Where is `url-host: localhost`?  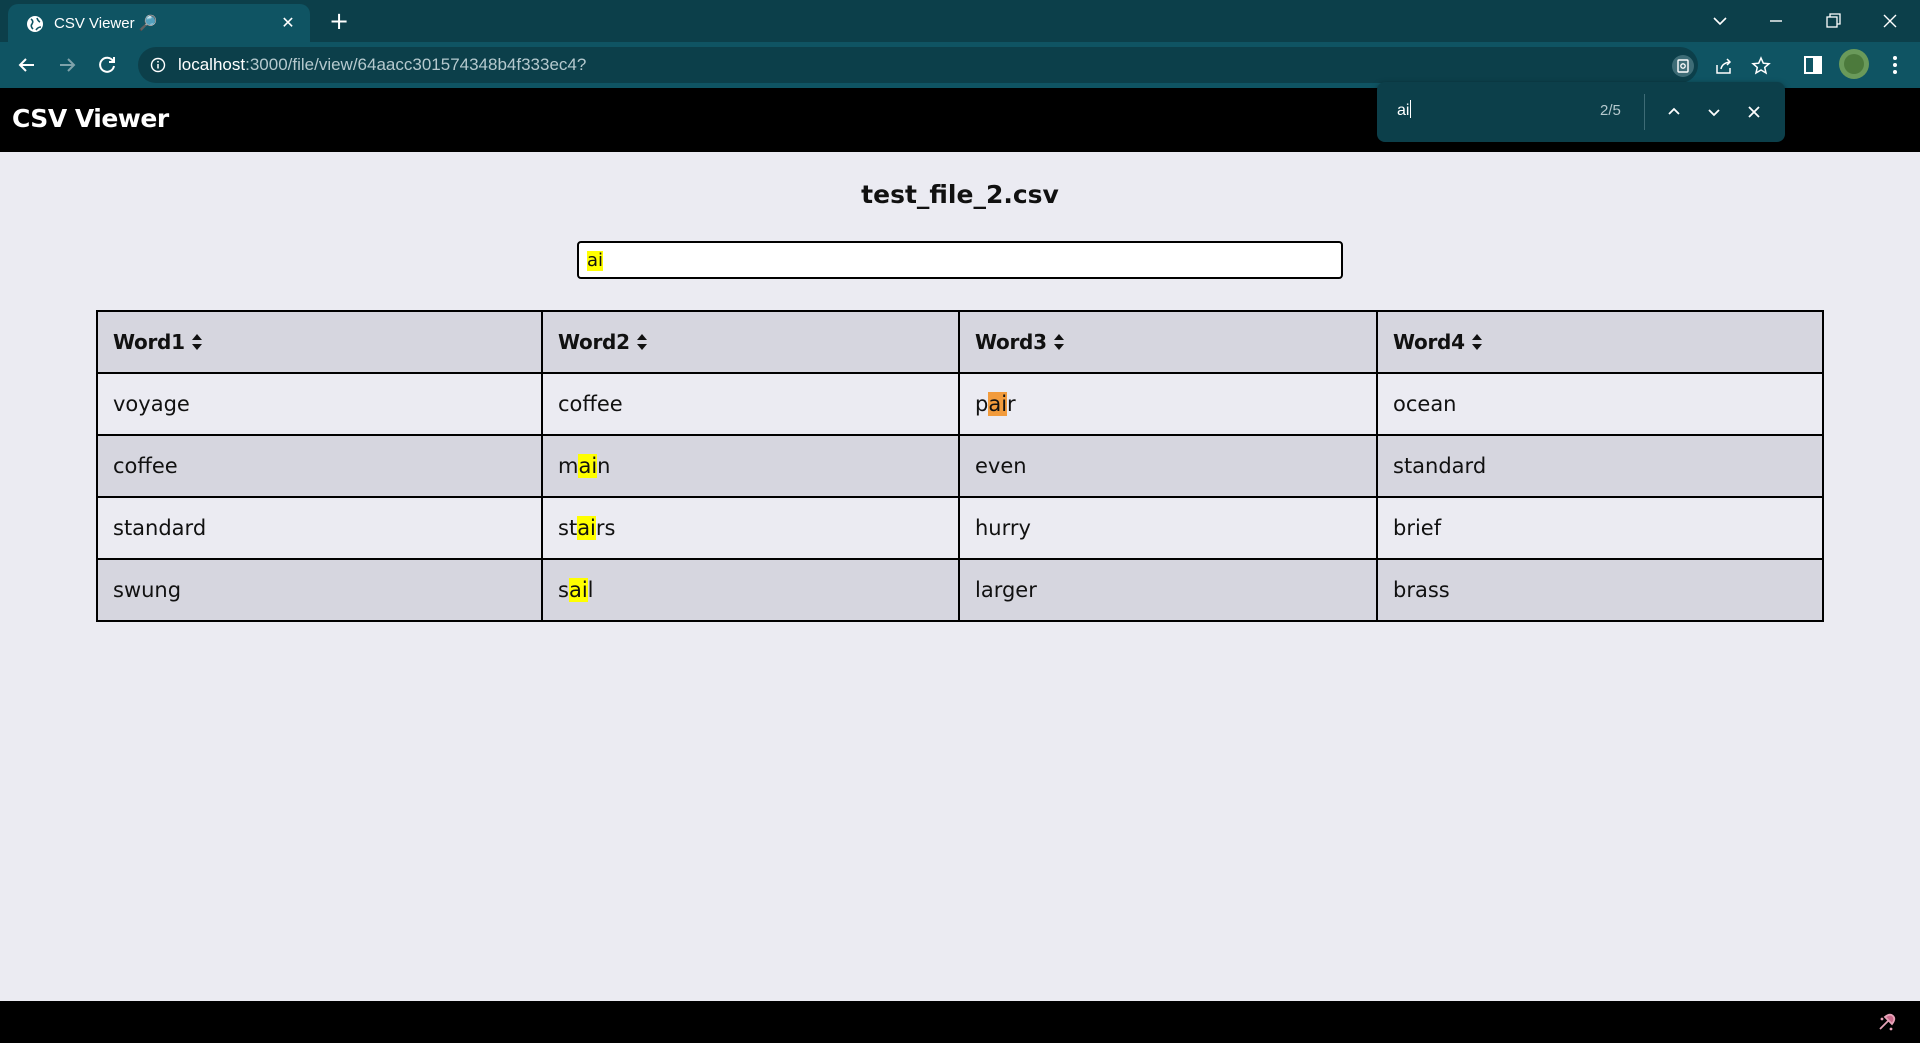 url-host: localhost is located at coordinates (212, 64).